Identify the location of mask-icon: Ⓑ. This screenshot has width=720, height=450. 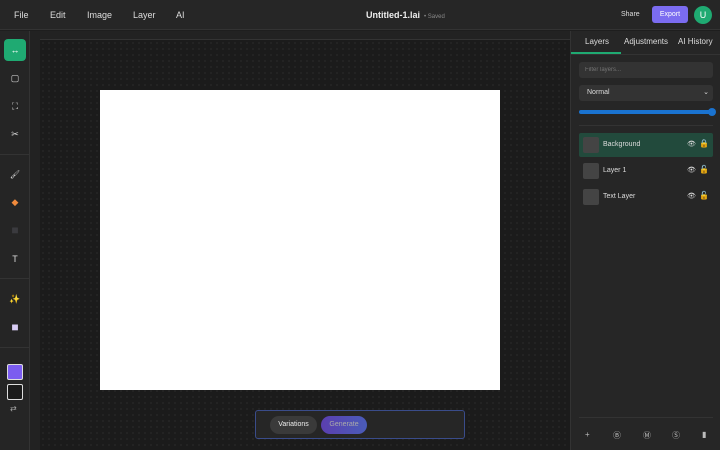
(617, 435).